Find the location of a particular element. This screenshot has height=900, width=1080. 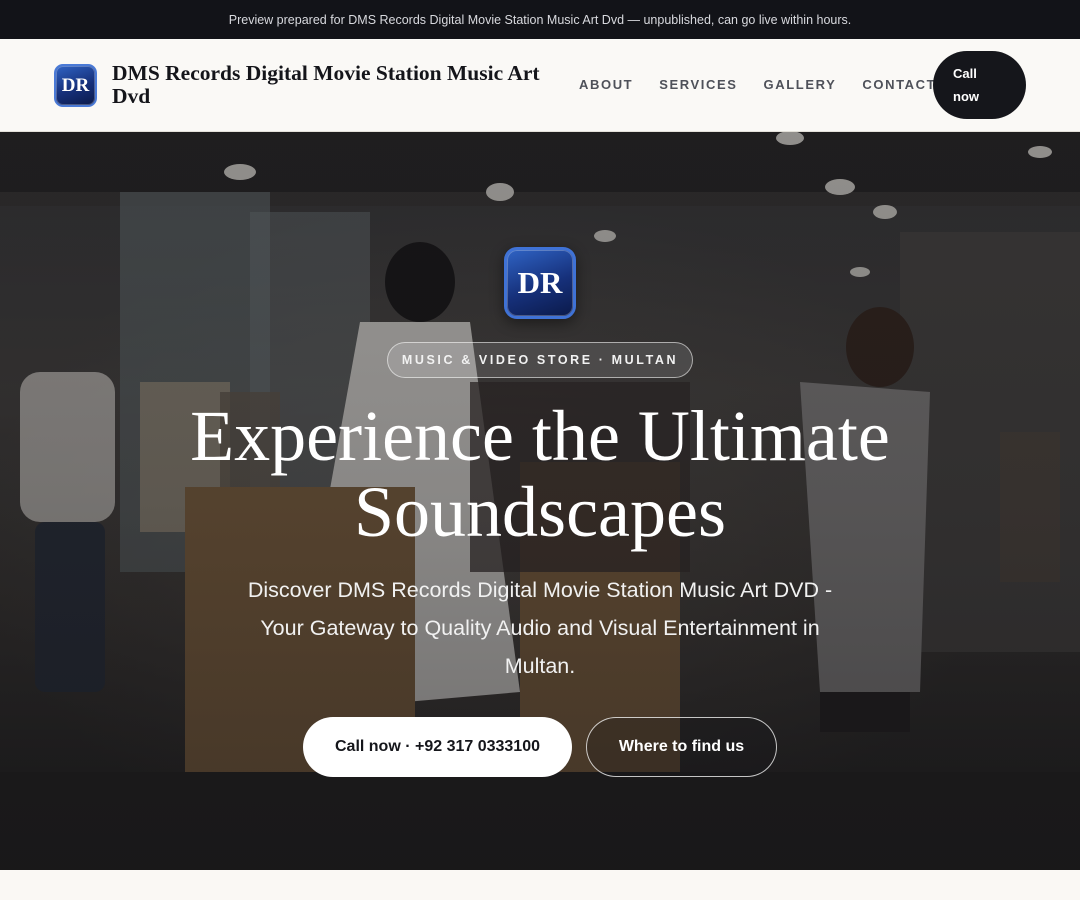

hero-title-line-2: Soundscapes is located at coordinates (540, 512).